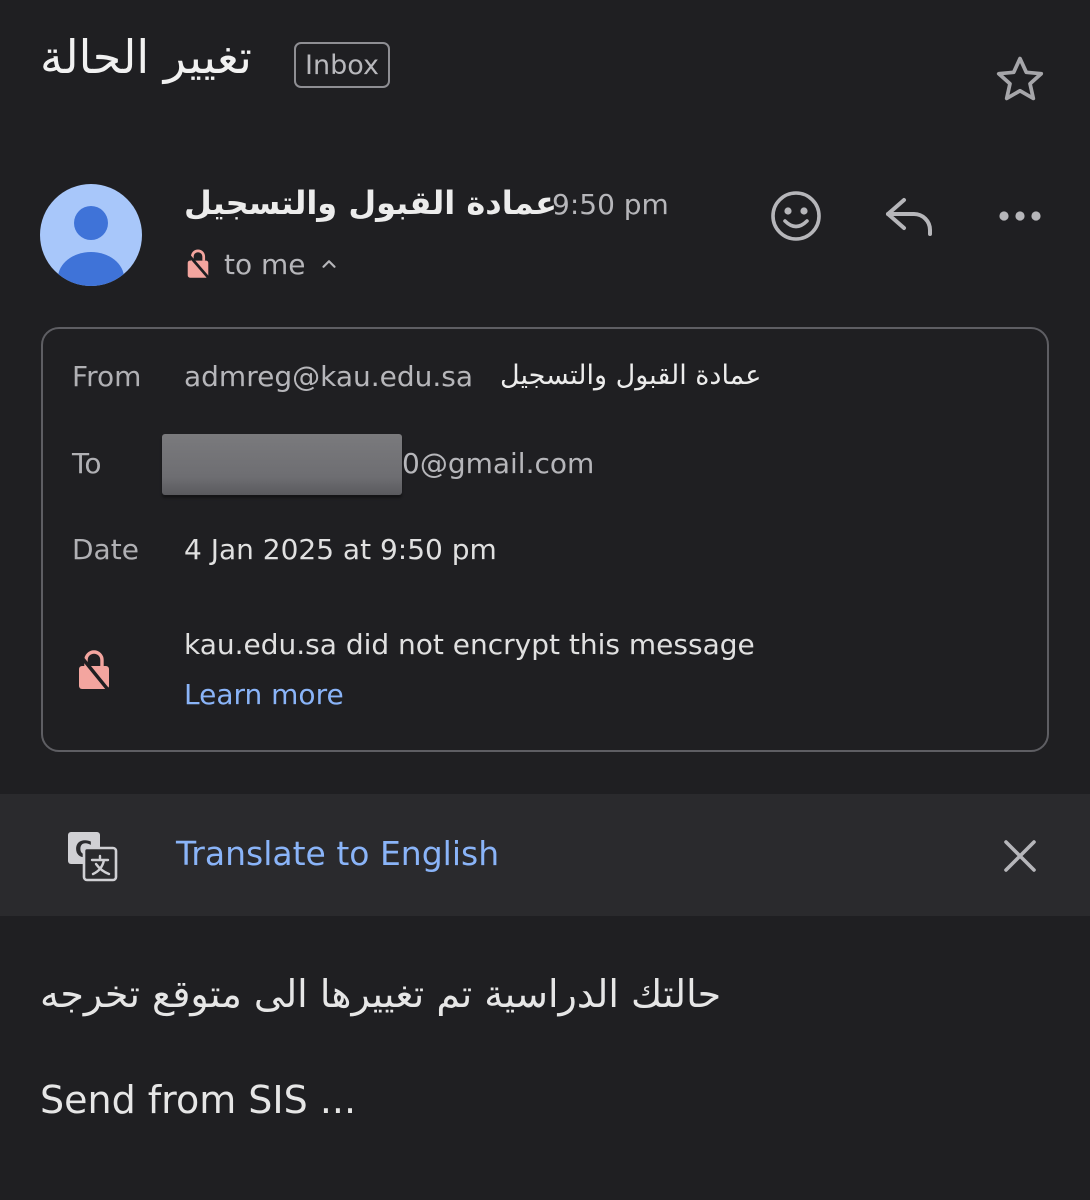  I want to click on redaction-box, so click(282, 464).